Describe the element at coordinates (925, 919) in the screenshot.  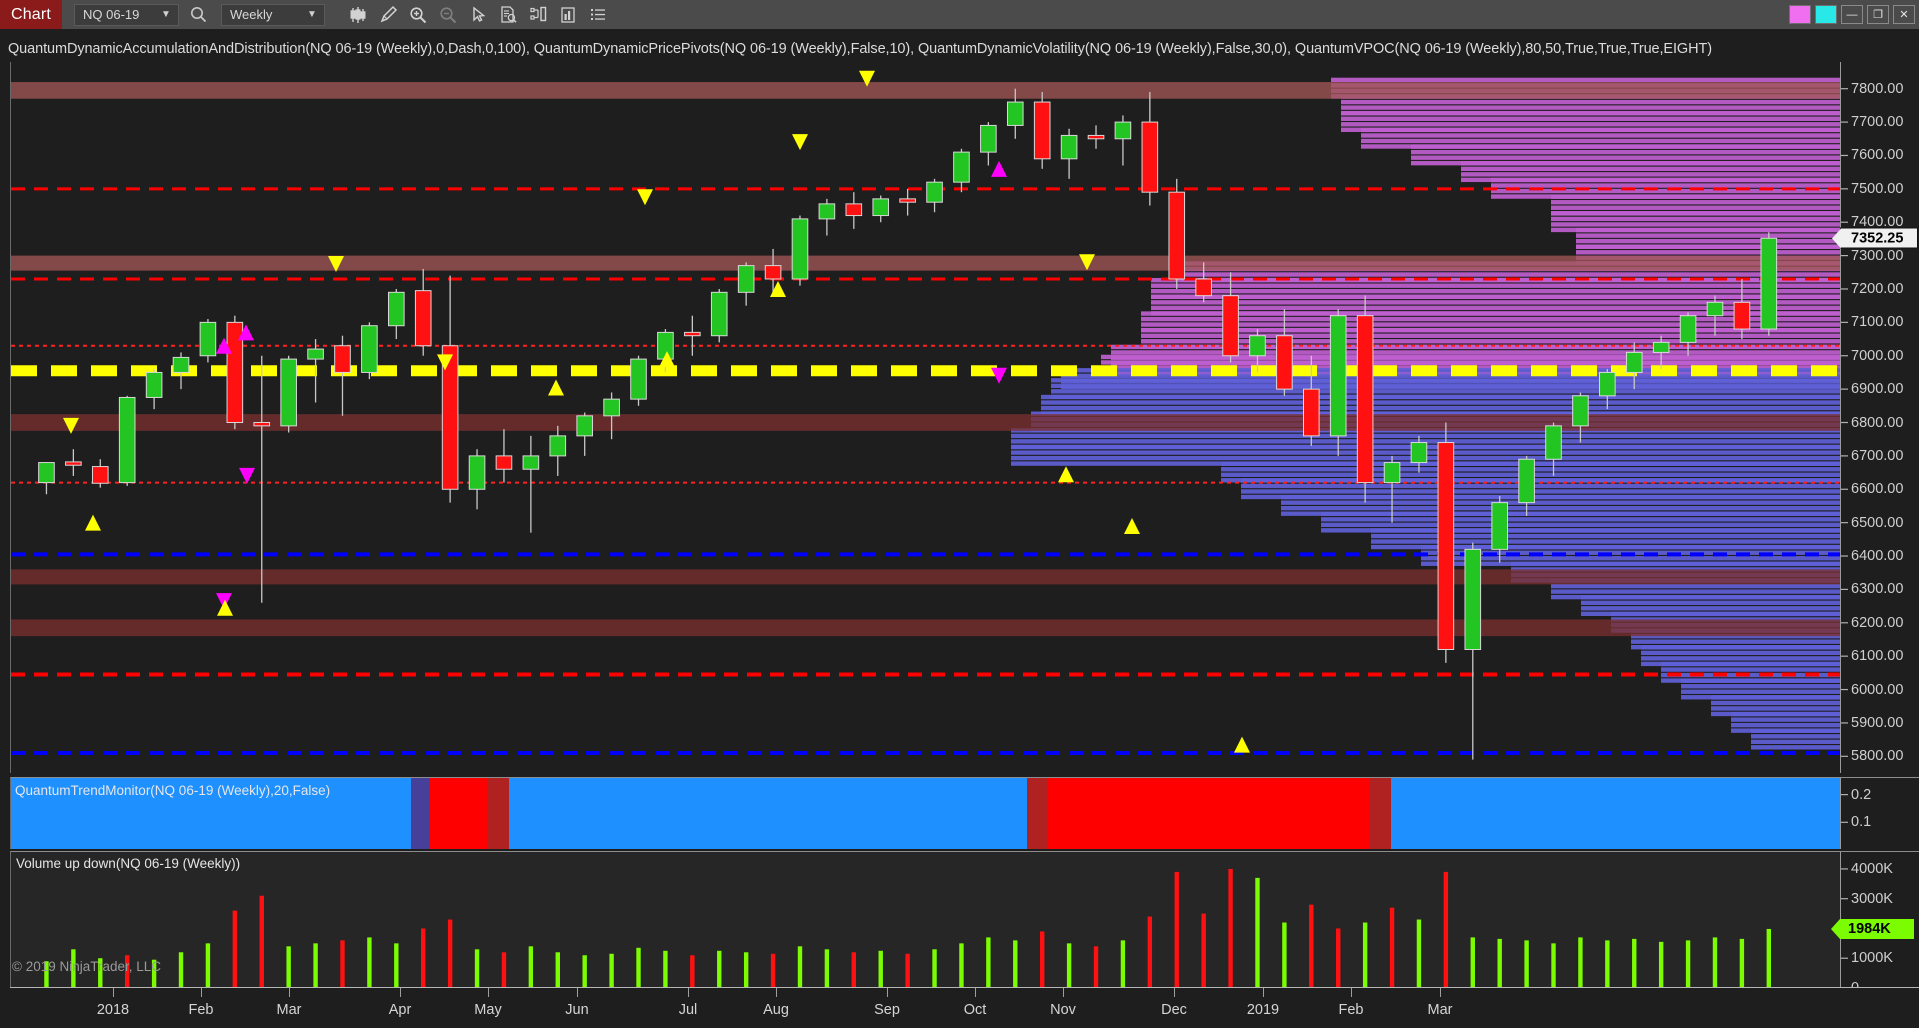
I see `volume-pane: Volume up down(NQ 06-19 (Weekly))` at that location.